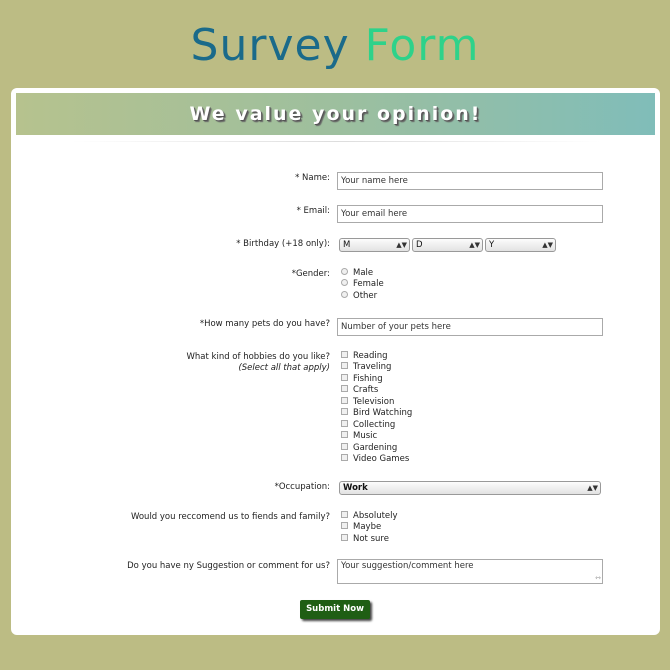 The width and height of the screenshot is (670, 670). Describe the element at coordinates (520, 245) in the screenshot. I see `birthday-year-select: Y ▲▼` at that location.